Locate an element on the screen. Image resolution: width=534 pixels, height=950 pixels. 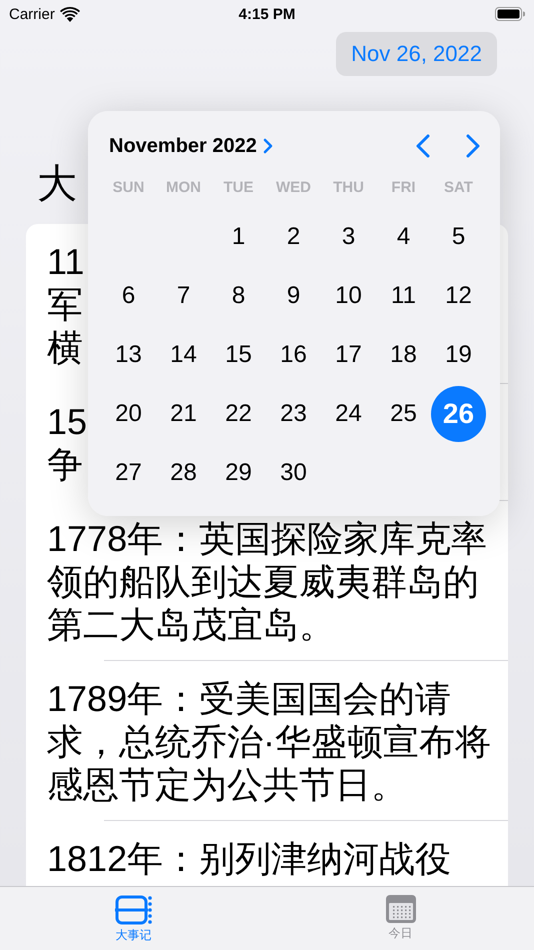
weekday-label: THU is located at coordinates (348, 187).